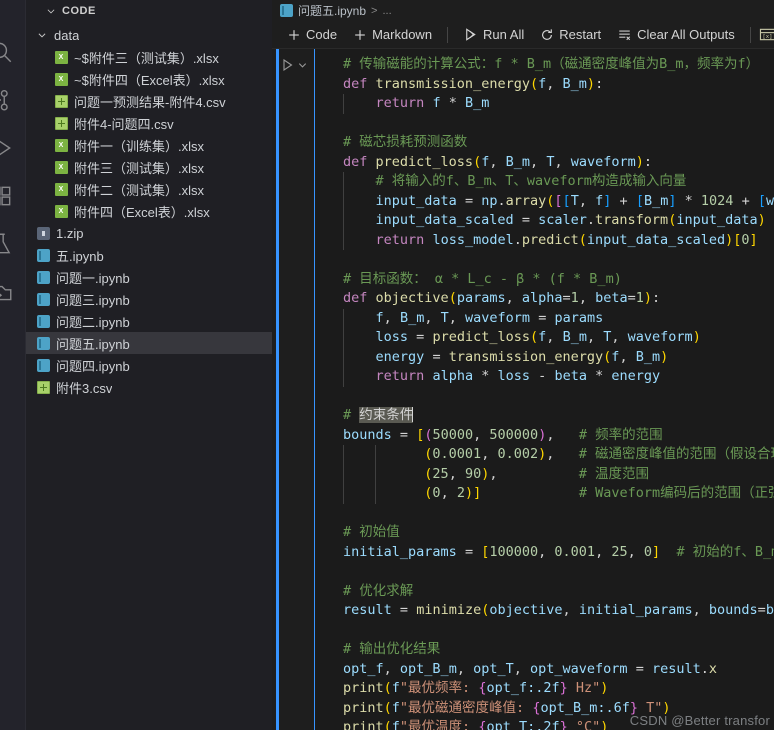  I want to click on tree-file-item: 附件4-问题四.csv, so click(149, 123).